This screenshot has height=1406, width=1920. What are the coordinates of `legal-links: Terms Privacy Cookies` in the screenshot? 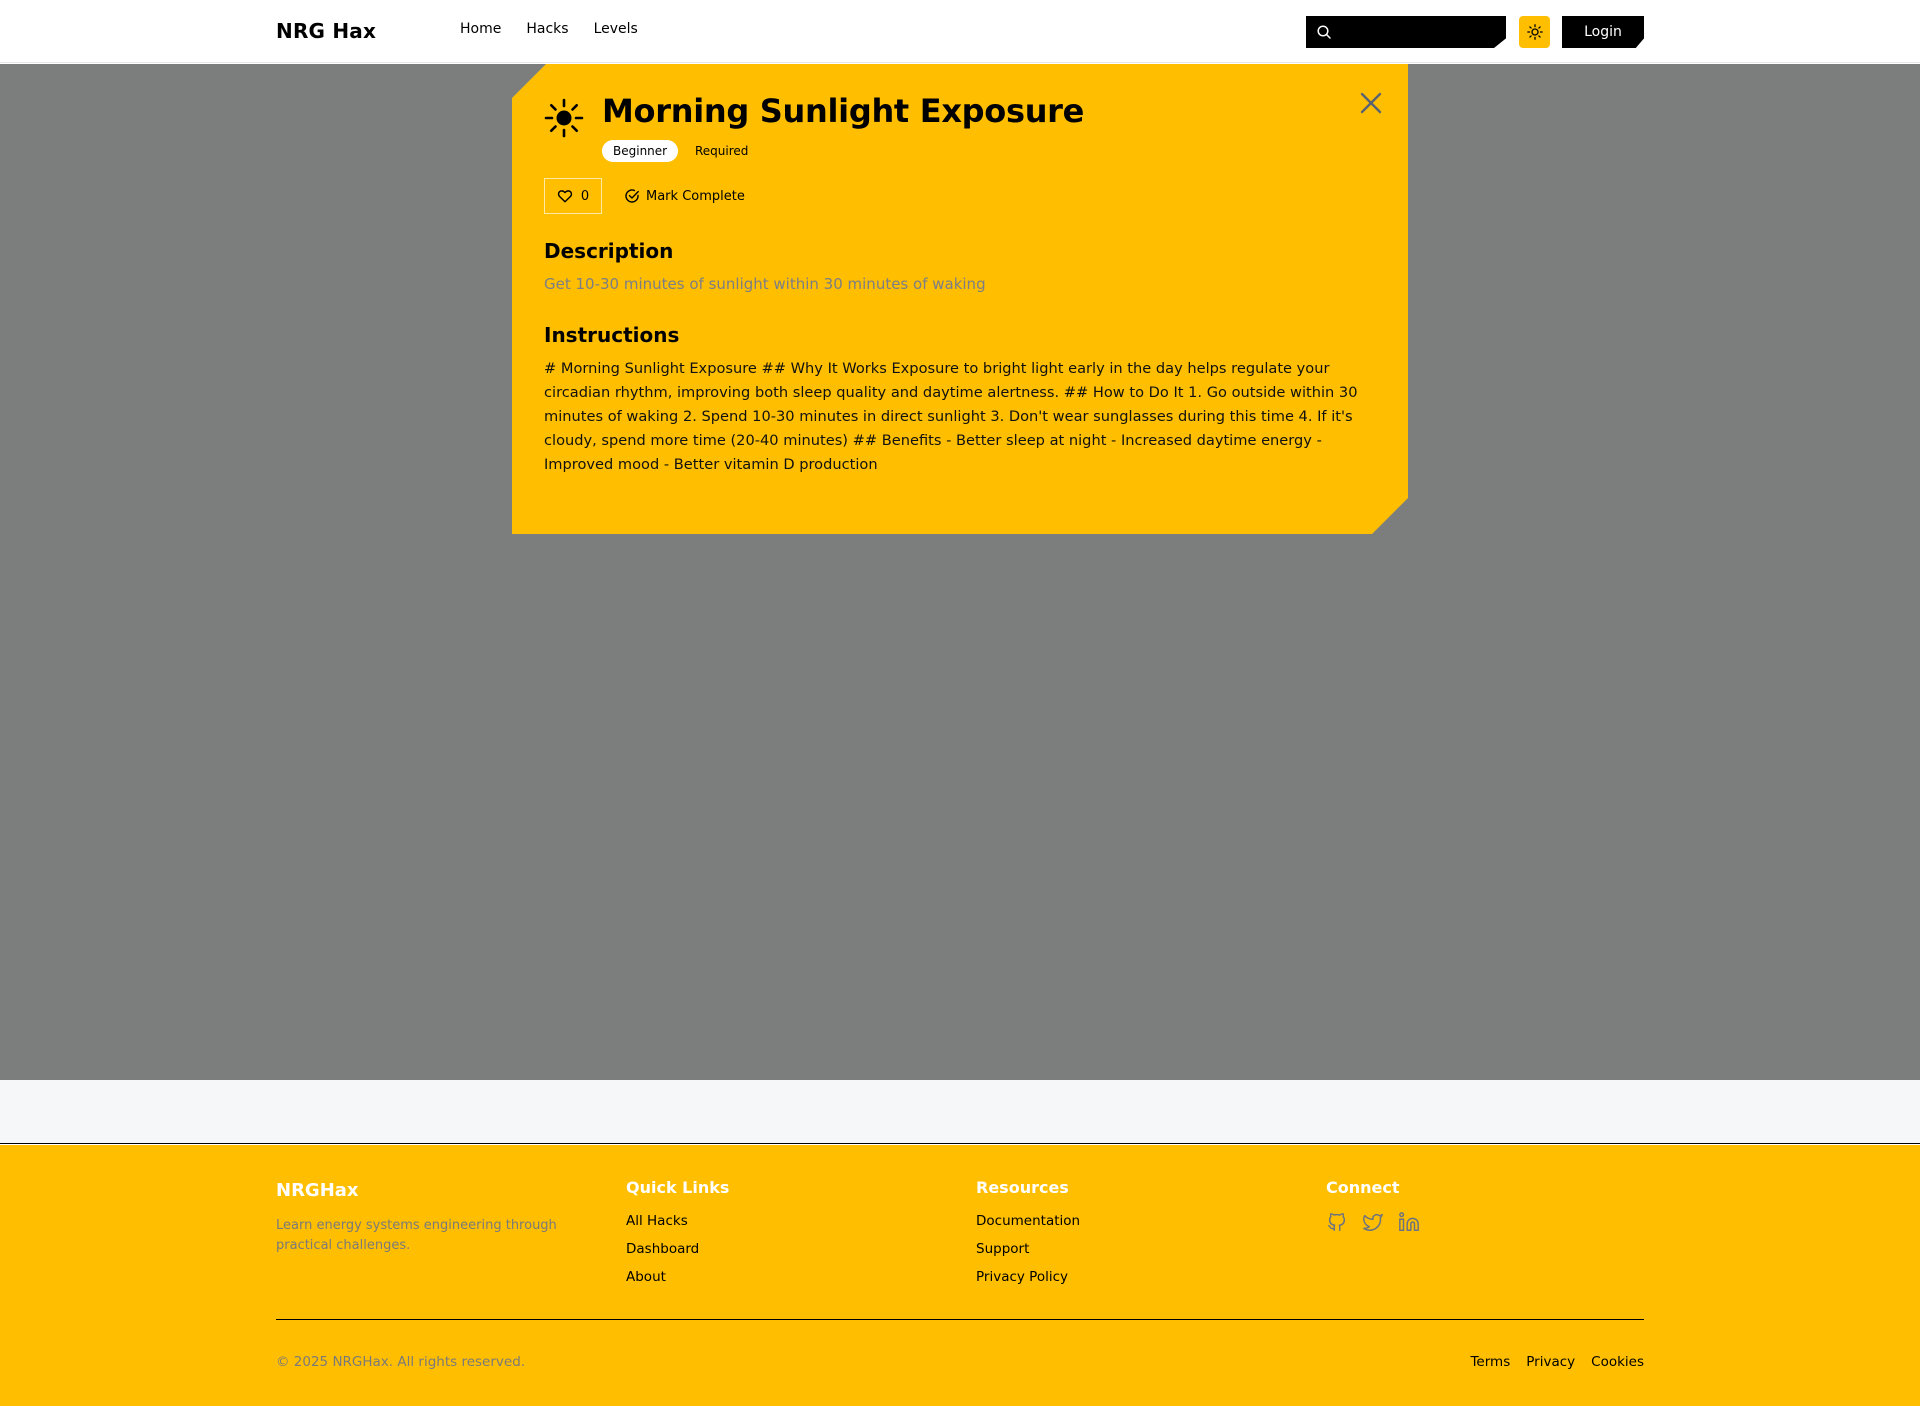 It's located at (1557, 1362).